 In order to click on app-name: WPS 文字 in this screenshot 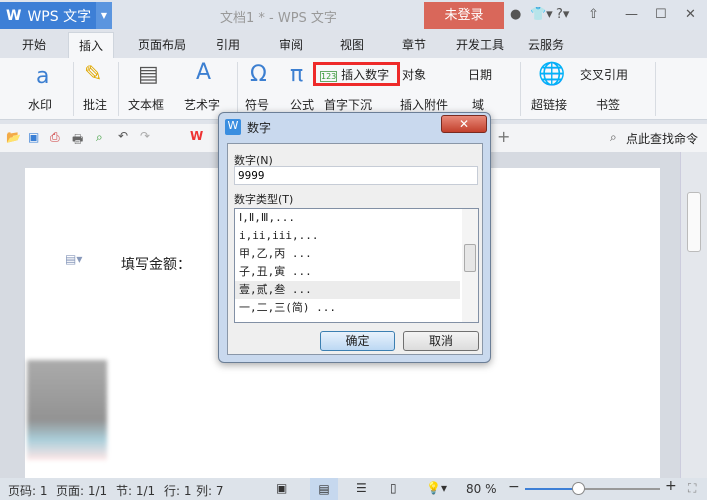, I will do `click(59, 16)`.